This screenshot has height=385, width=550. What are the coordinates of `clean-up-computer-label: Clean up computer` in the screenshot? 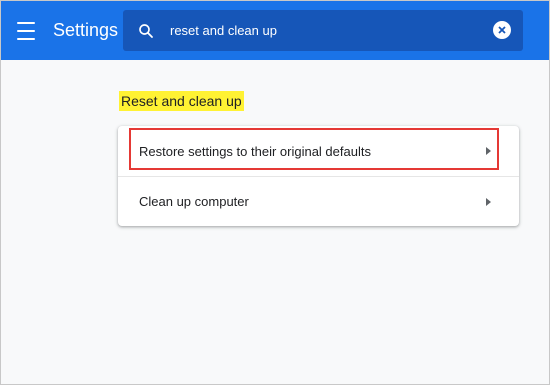 It's located at (194, 201).